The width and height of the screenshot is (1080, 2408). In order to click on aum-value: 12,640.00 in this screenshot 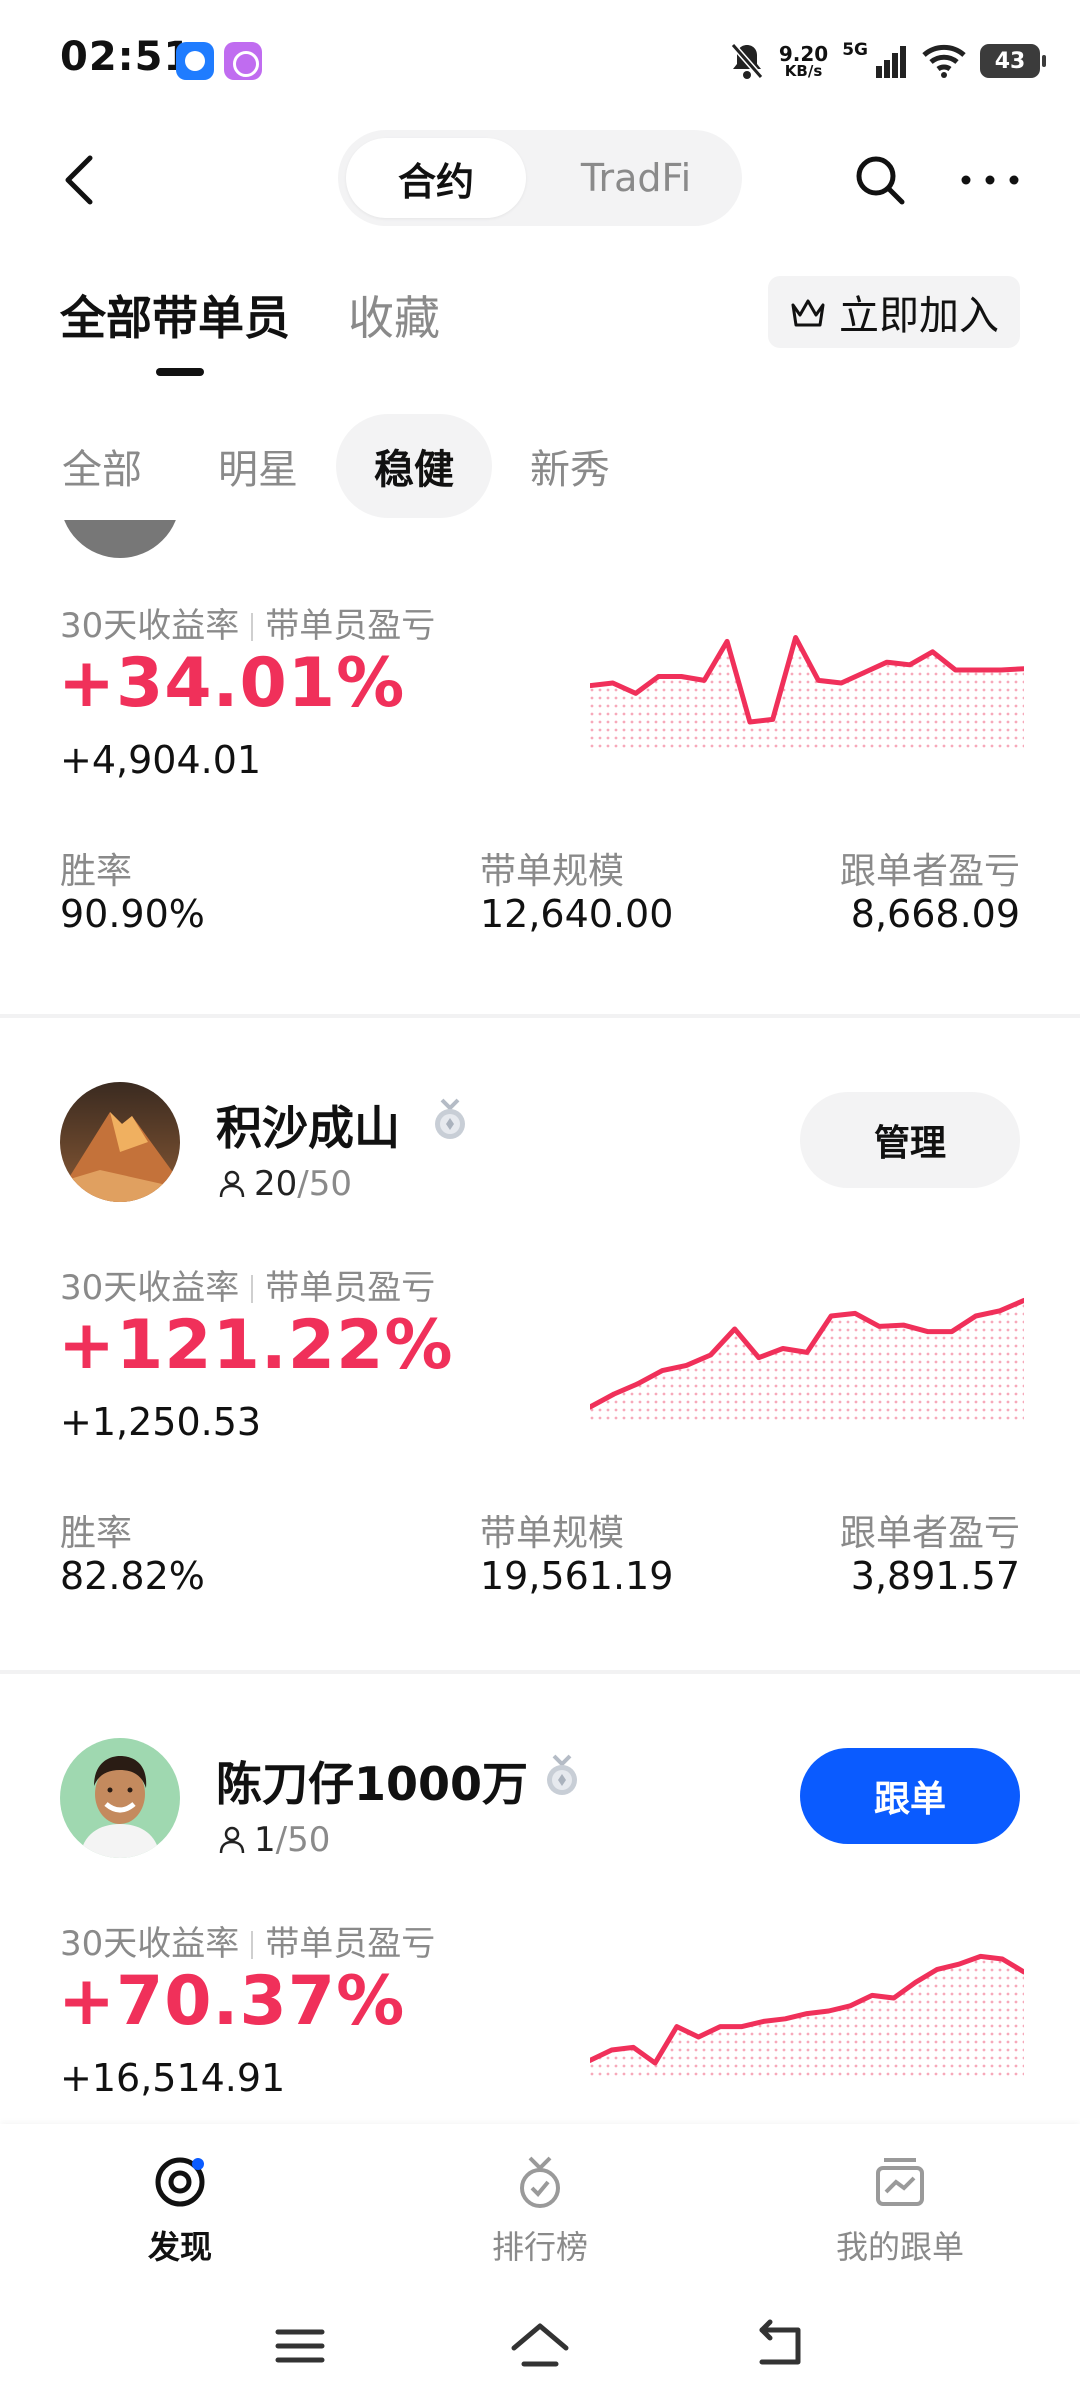, I will do `click(577, 914)`.